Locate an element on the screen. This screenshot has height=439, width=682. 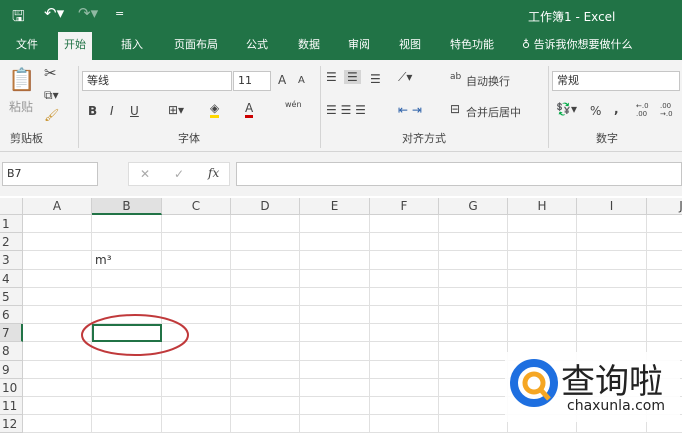
paste-icon: 📋 is located at coordinates (21, 80).